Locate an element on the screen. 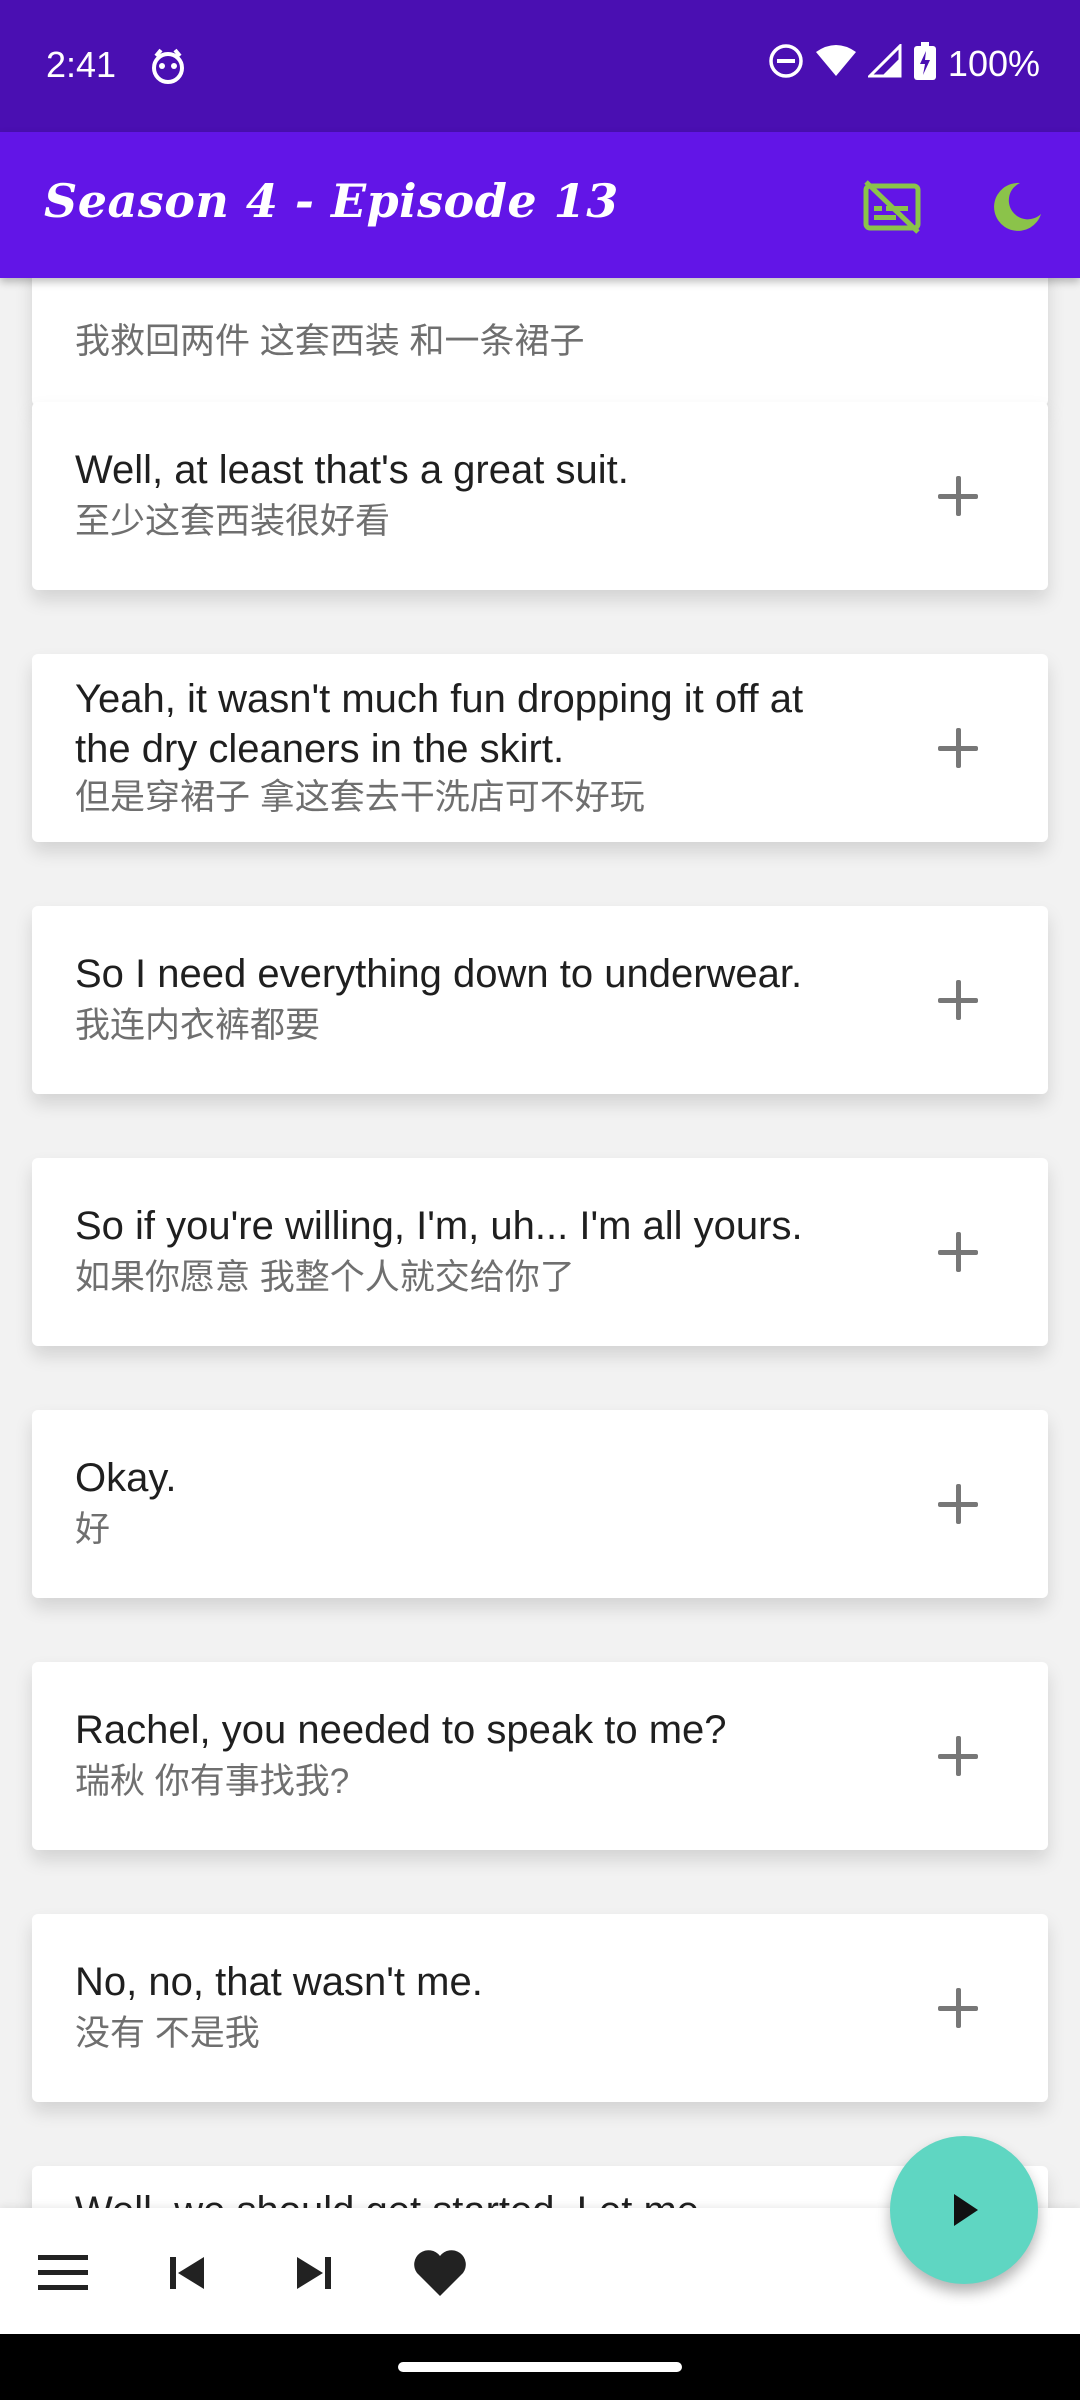 The height and width of the screenshot is (2400, 1080). subtitle-translation: 我连内衣裤都要 is located at coordinates (198, 1025).